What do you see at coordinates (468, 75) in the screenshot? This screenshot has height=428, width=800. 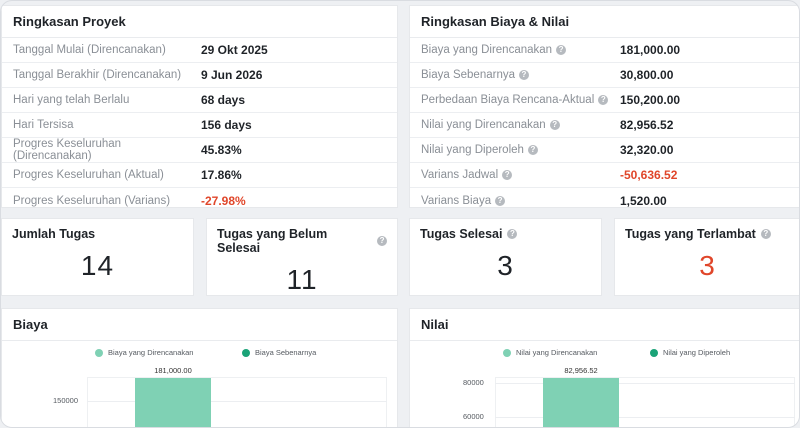 I see `row-label-text: Biaya Sebenarnya` at bounding box center [468, 75].